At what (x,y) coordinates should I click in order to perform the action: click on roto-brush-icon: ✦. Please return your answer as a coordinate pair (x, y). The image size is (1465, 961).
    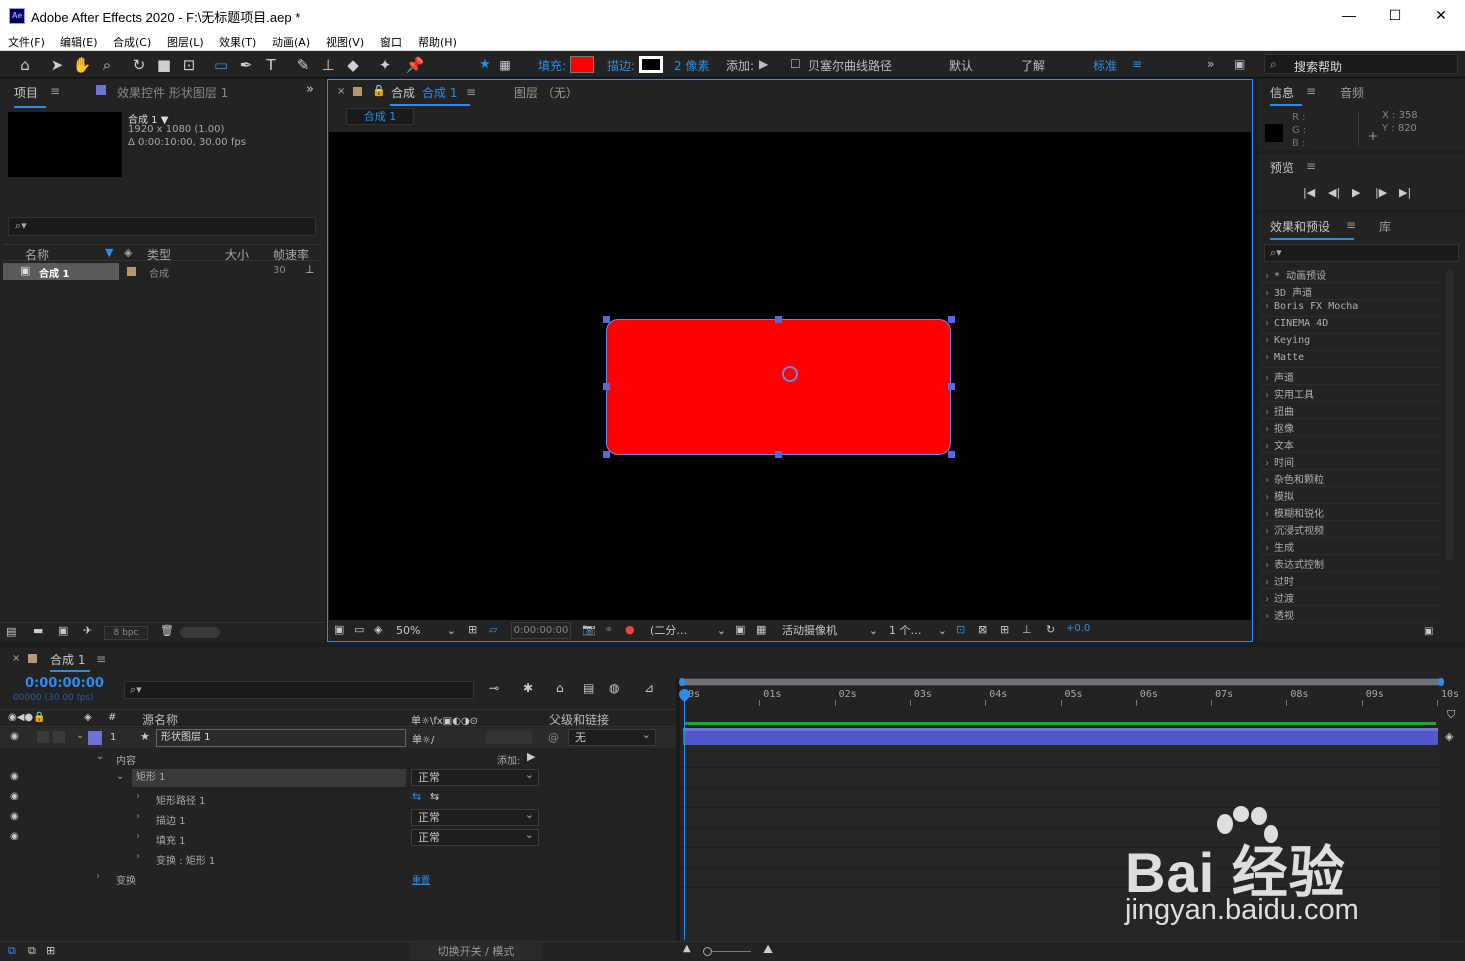
    Looking at the image, I should click on (385, 65).